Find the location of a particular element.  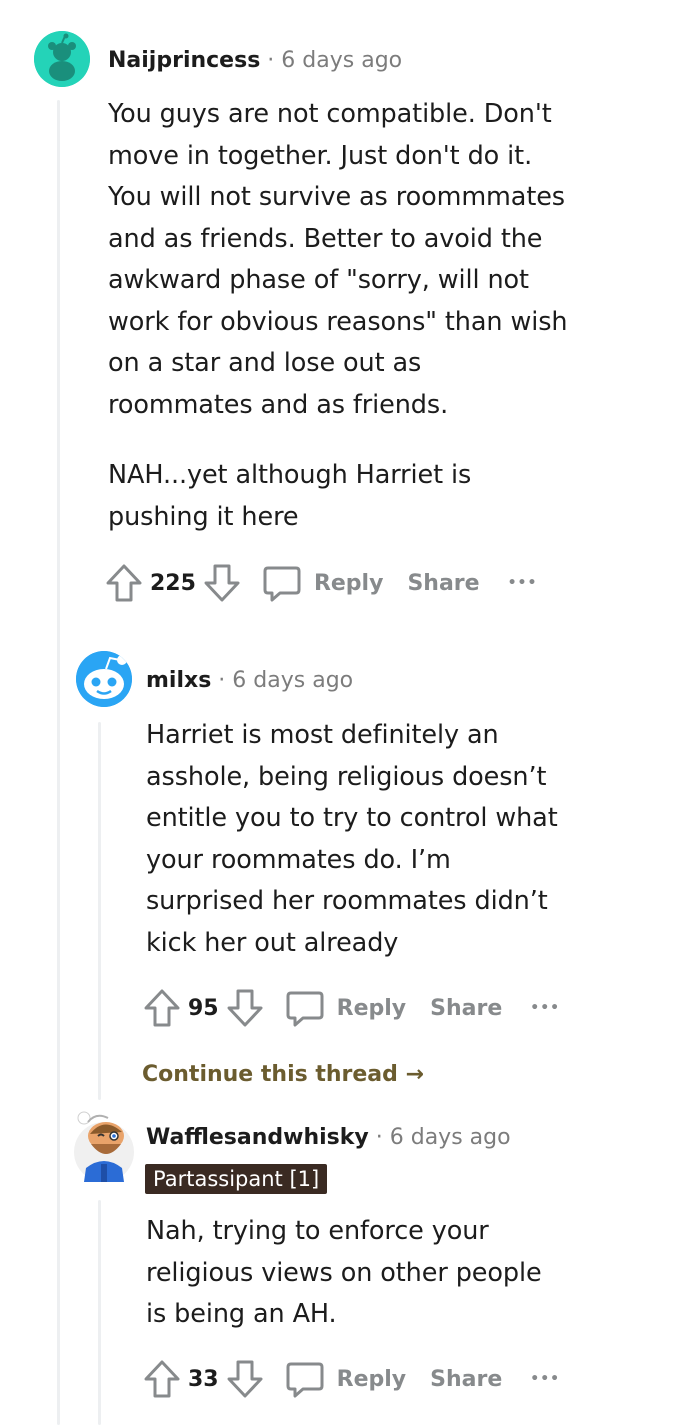

comment-action-bar: 95 Reply Share ••• is located at coordinates (351, 1008).